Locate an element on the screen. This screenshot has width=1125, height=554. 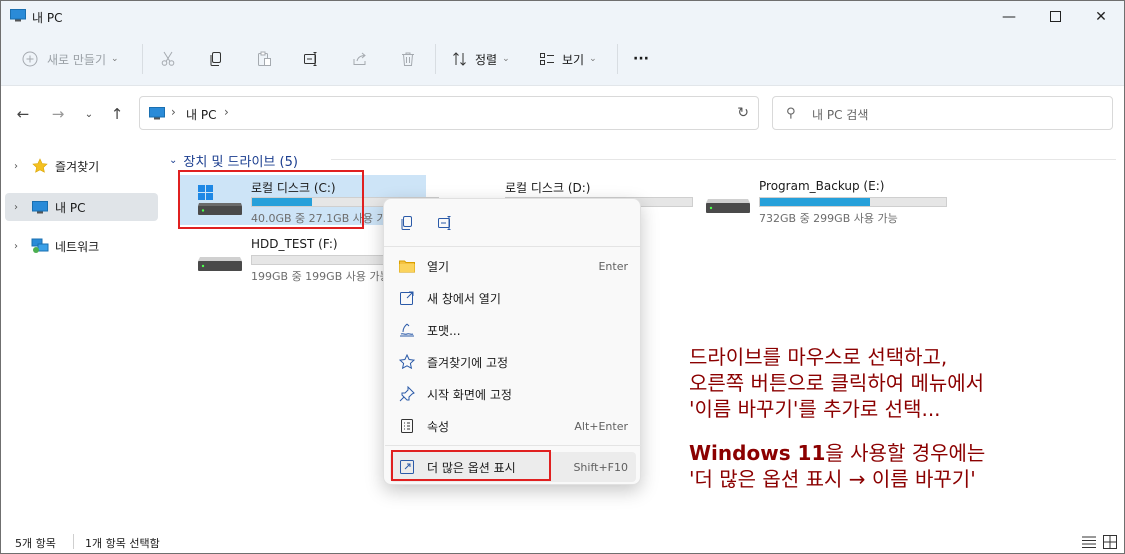
sort-button: 정렬 ⌄ is located at coordinates (480, 59).